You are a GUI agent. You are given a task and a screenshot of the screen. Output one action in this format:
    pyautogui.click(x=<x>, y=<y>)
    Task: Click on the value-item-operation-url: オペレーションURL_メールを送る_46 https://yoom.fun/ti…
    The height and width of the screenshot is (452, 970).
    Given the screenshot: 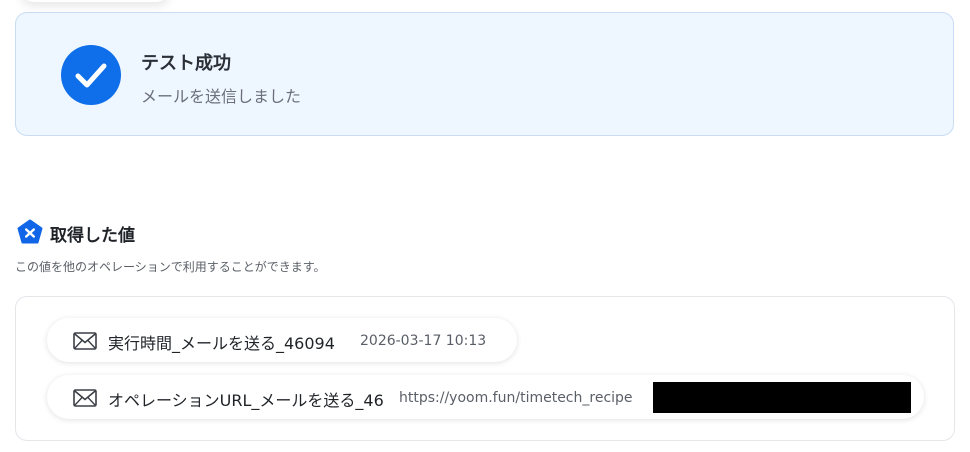 What is the action you would take?
    pyautogui.click(x=485, y=397)
    